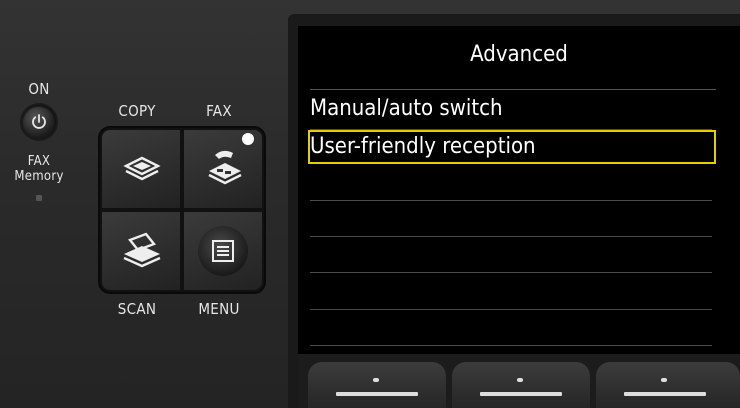  I want to click on on-label: ON, so click(39, 89).